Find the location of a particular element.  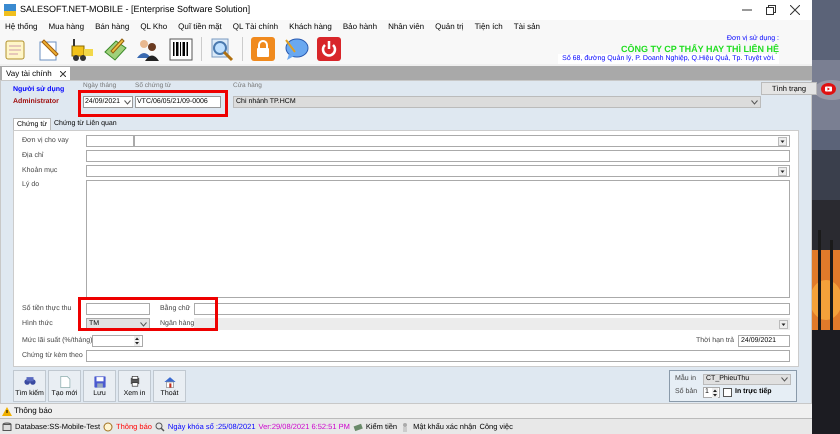

restore-icon is located at coordinates (771, 10).